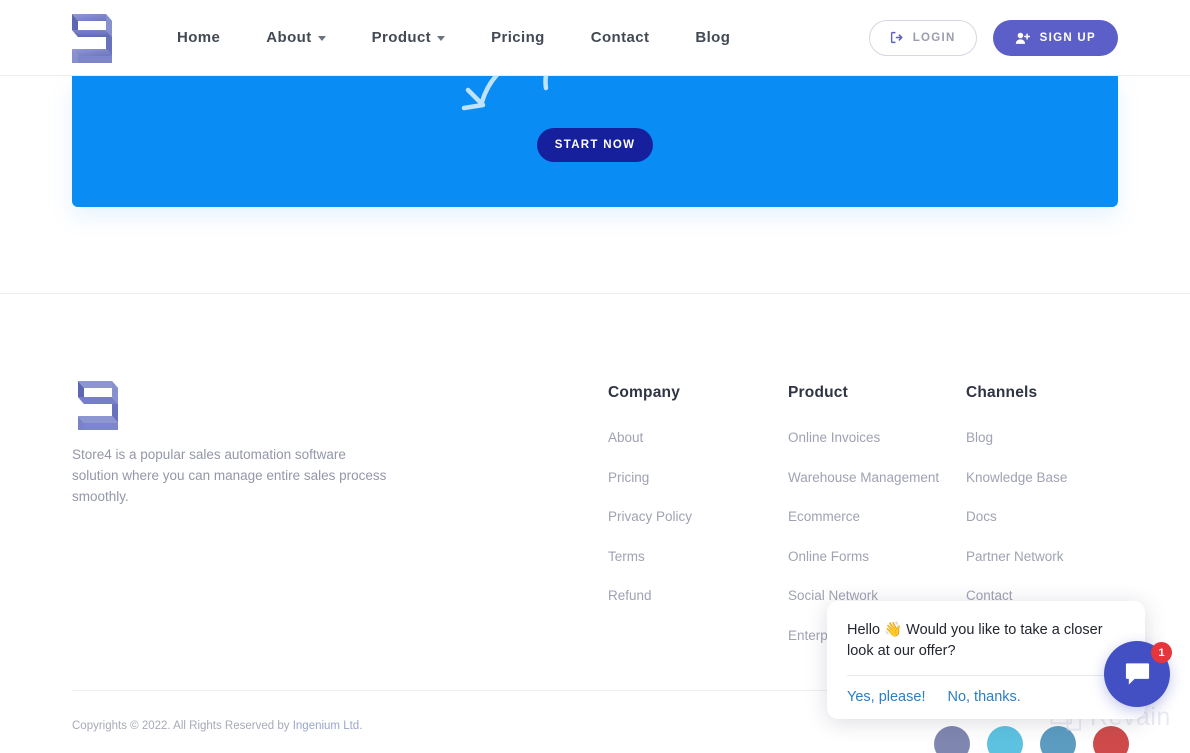 Image resolution: width=1190 pixels, height=753 pixels. What do you see at coordinates (1111, 739) in the screenshot?
I see `social-icon-youtube` at bounding box center [1111, 739].